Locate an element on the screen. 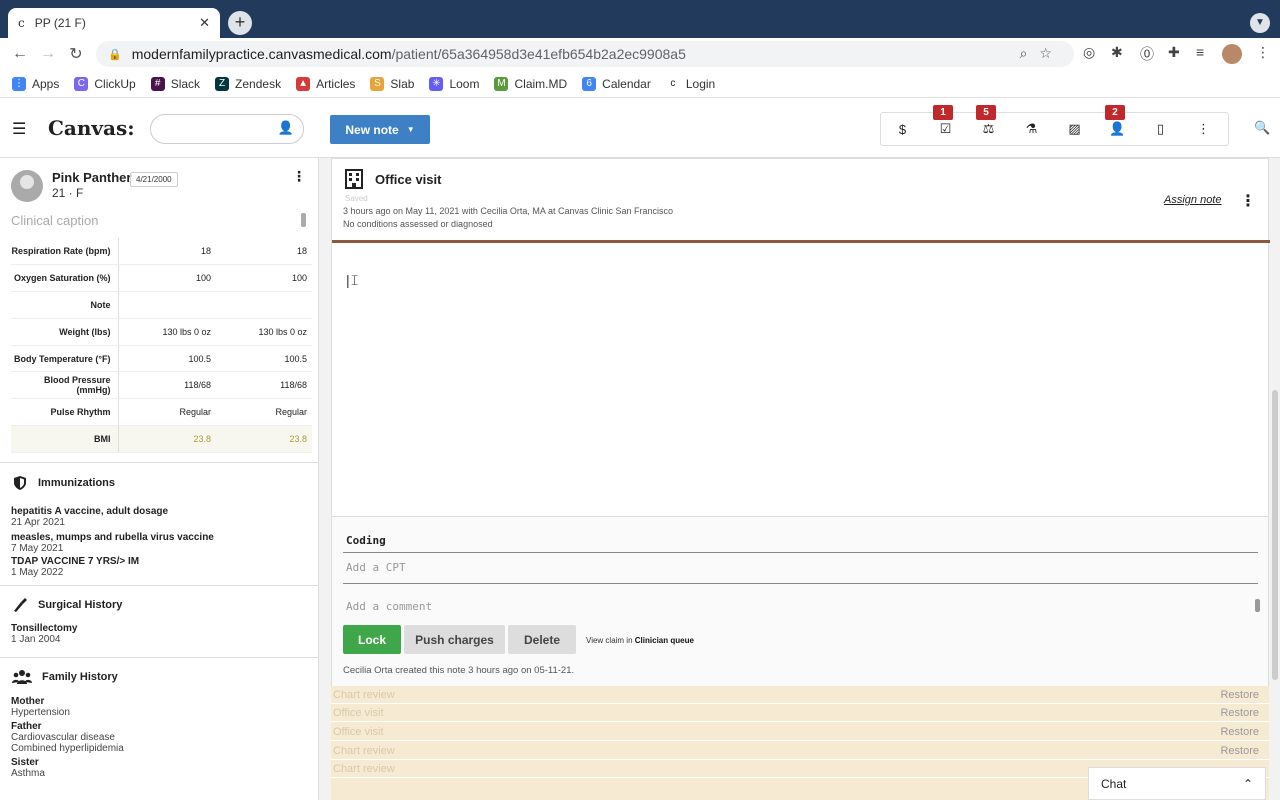 This screenshot has height=800, width=1280. extension-icon: ◎ is located at coordinates (1089, 52).